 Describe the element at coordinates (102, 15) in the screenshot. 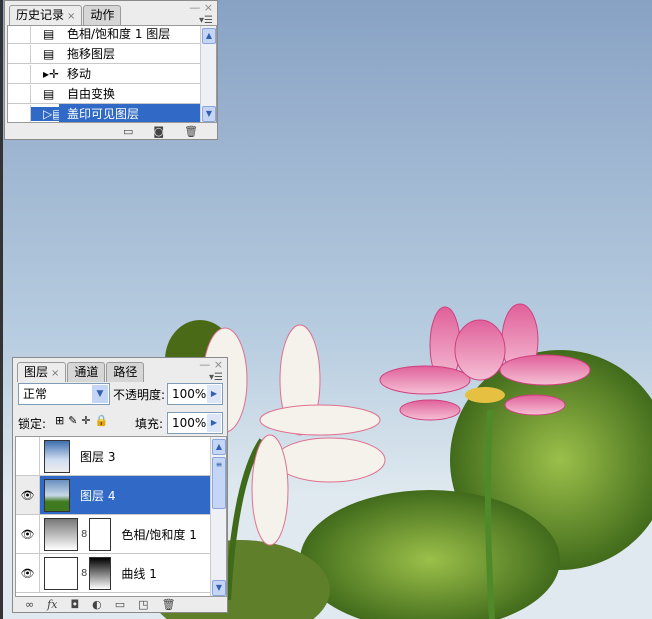

I see `tab-actions: 动作` at that location.